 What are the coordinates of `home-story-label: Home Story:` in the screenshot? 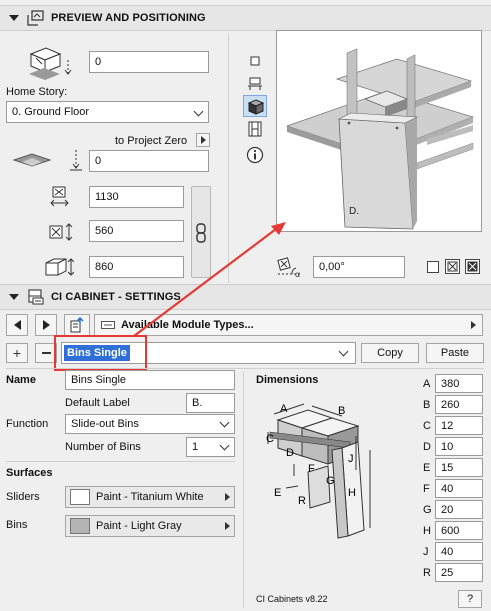 It's located at (37, 92).